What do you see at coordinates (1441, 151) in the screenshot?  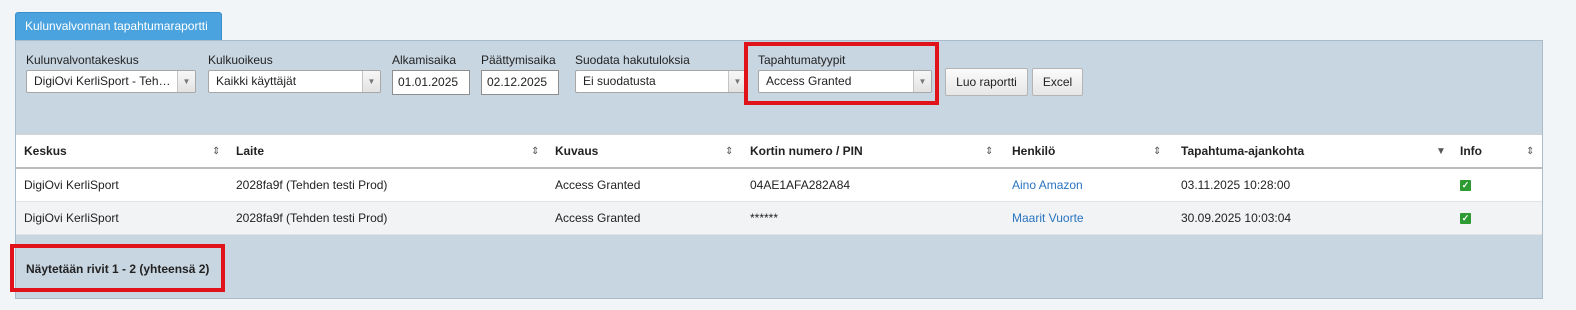 I see `sort-desc-icon: ▼` at bounding box center [1441, 151].